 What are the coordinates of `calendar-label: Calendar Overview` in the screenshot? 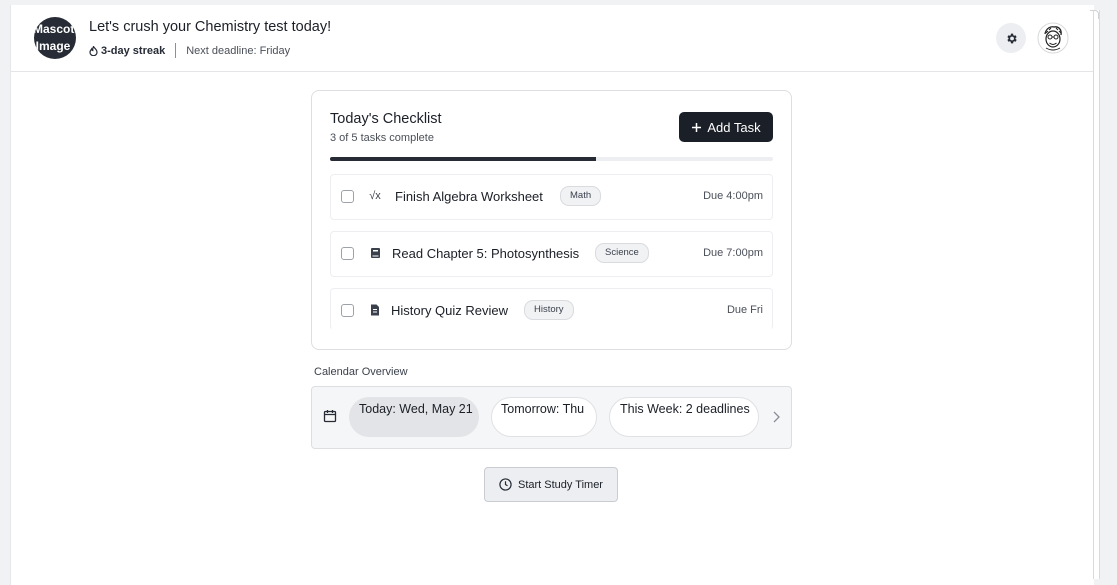 It's located at (361, 372).